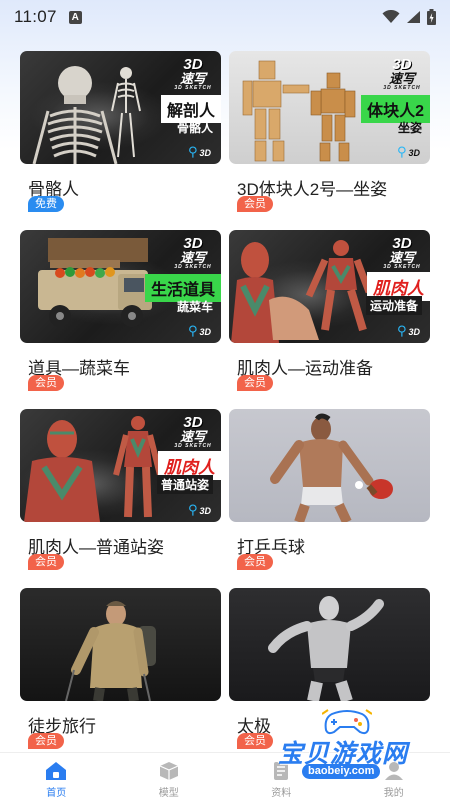 The image size is (450, 800). I want to click on model-thumbnail: 3D 速写 3D SKETCH 体块人2 坐姿 ⚲ 3D, so click(329, 107).